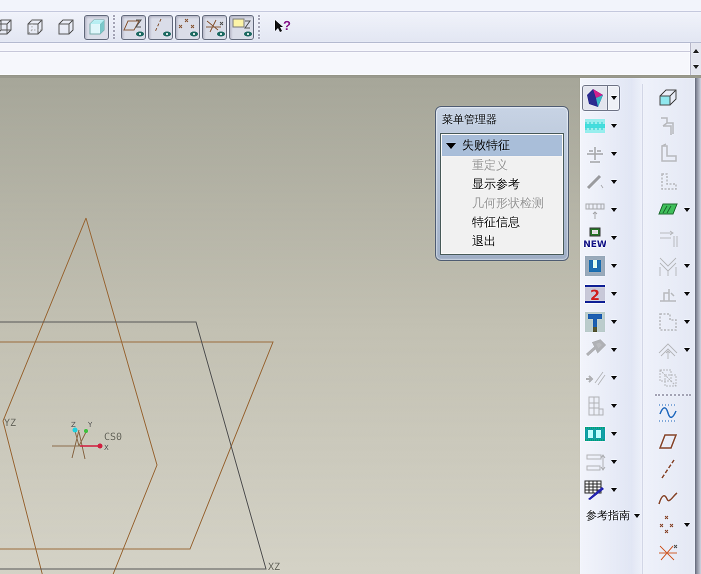 The image size is (701, 574). I want to click on csys-display-icon, so click(215, 27).